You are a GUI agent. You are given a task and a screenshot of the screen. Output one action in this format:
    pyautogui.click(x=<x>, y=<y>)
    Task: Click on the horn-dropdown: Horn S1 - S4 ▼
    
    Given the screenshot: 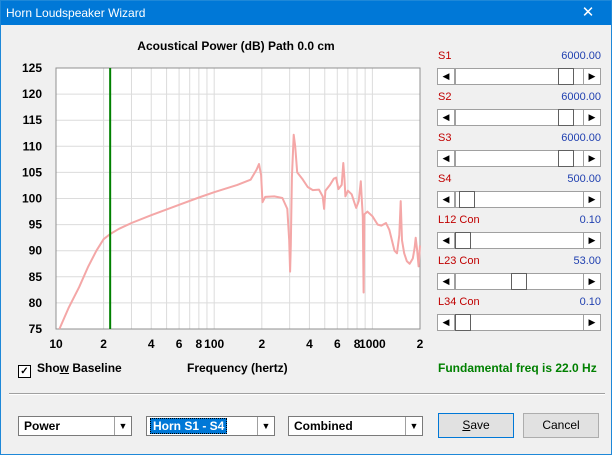 What is the action you would take?
    pyautogui.click(x=210, y=426)
    